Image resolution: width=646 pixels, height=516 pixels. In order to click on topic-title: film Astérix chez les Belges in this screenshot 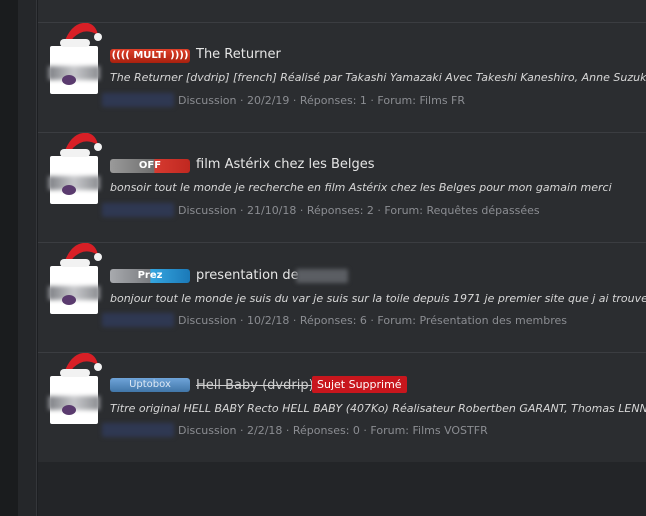, I will do `click(285, 164)`.